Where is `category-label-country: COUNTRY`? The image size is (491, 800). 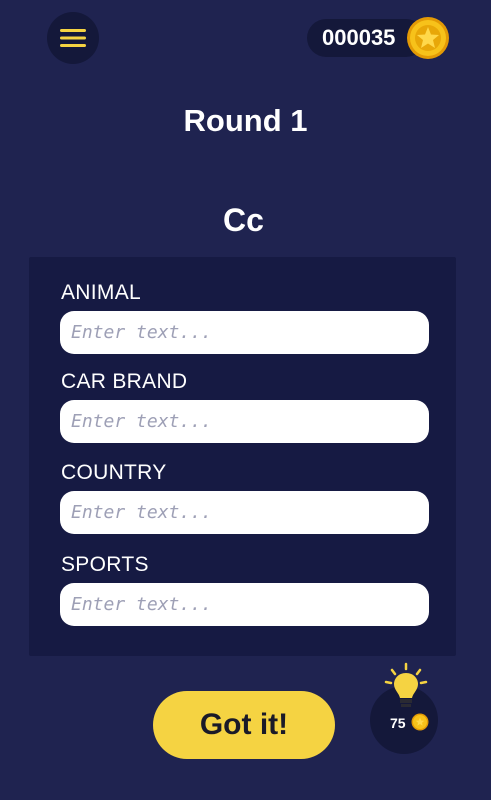
category-label-country: COUNTRY is located at coordinates (114, 472).